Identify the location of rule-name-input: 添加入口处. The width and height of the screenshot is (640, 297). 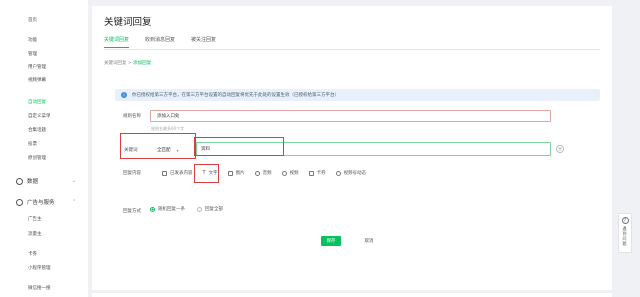
(350, 116).